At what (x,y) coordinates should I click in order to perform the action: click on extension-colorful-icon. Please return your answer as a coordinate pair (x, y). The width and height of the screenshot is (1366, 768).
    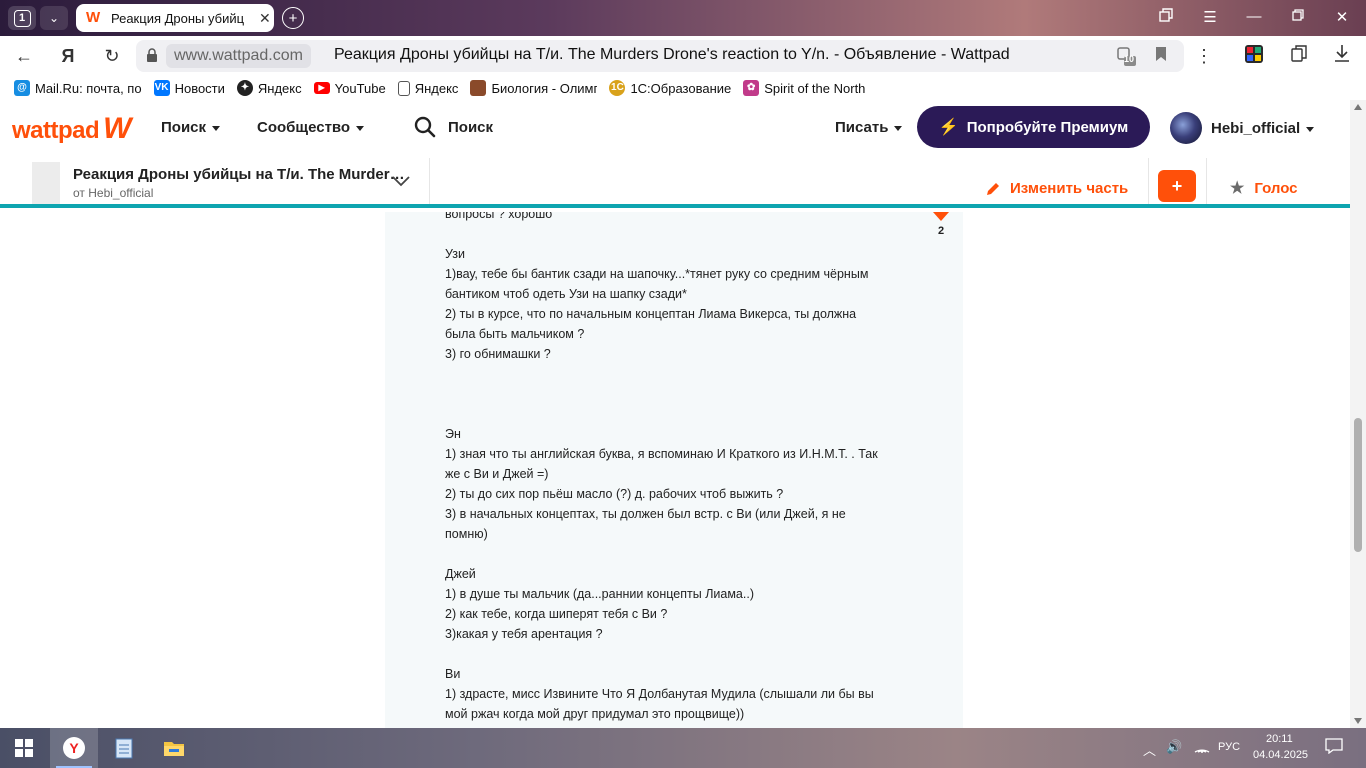
    Looking at the image, I should click on (1254, 56).